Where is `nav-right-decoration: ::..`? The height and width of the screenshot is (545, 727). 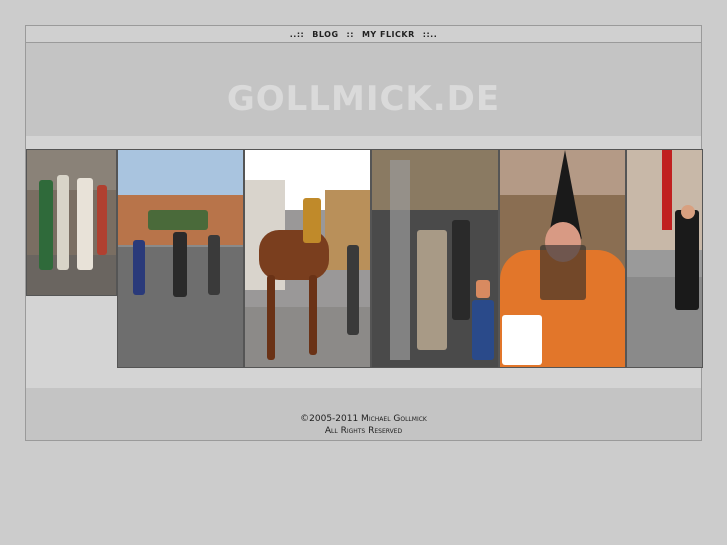
nav-right-decoration: ::.. is located at coordinates (430, 34).